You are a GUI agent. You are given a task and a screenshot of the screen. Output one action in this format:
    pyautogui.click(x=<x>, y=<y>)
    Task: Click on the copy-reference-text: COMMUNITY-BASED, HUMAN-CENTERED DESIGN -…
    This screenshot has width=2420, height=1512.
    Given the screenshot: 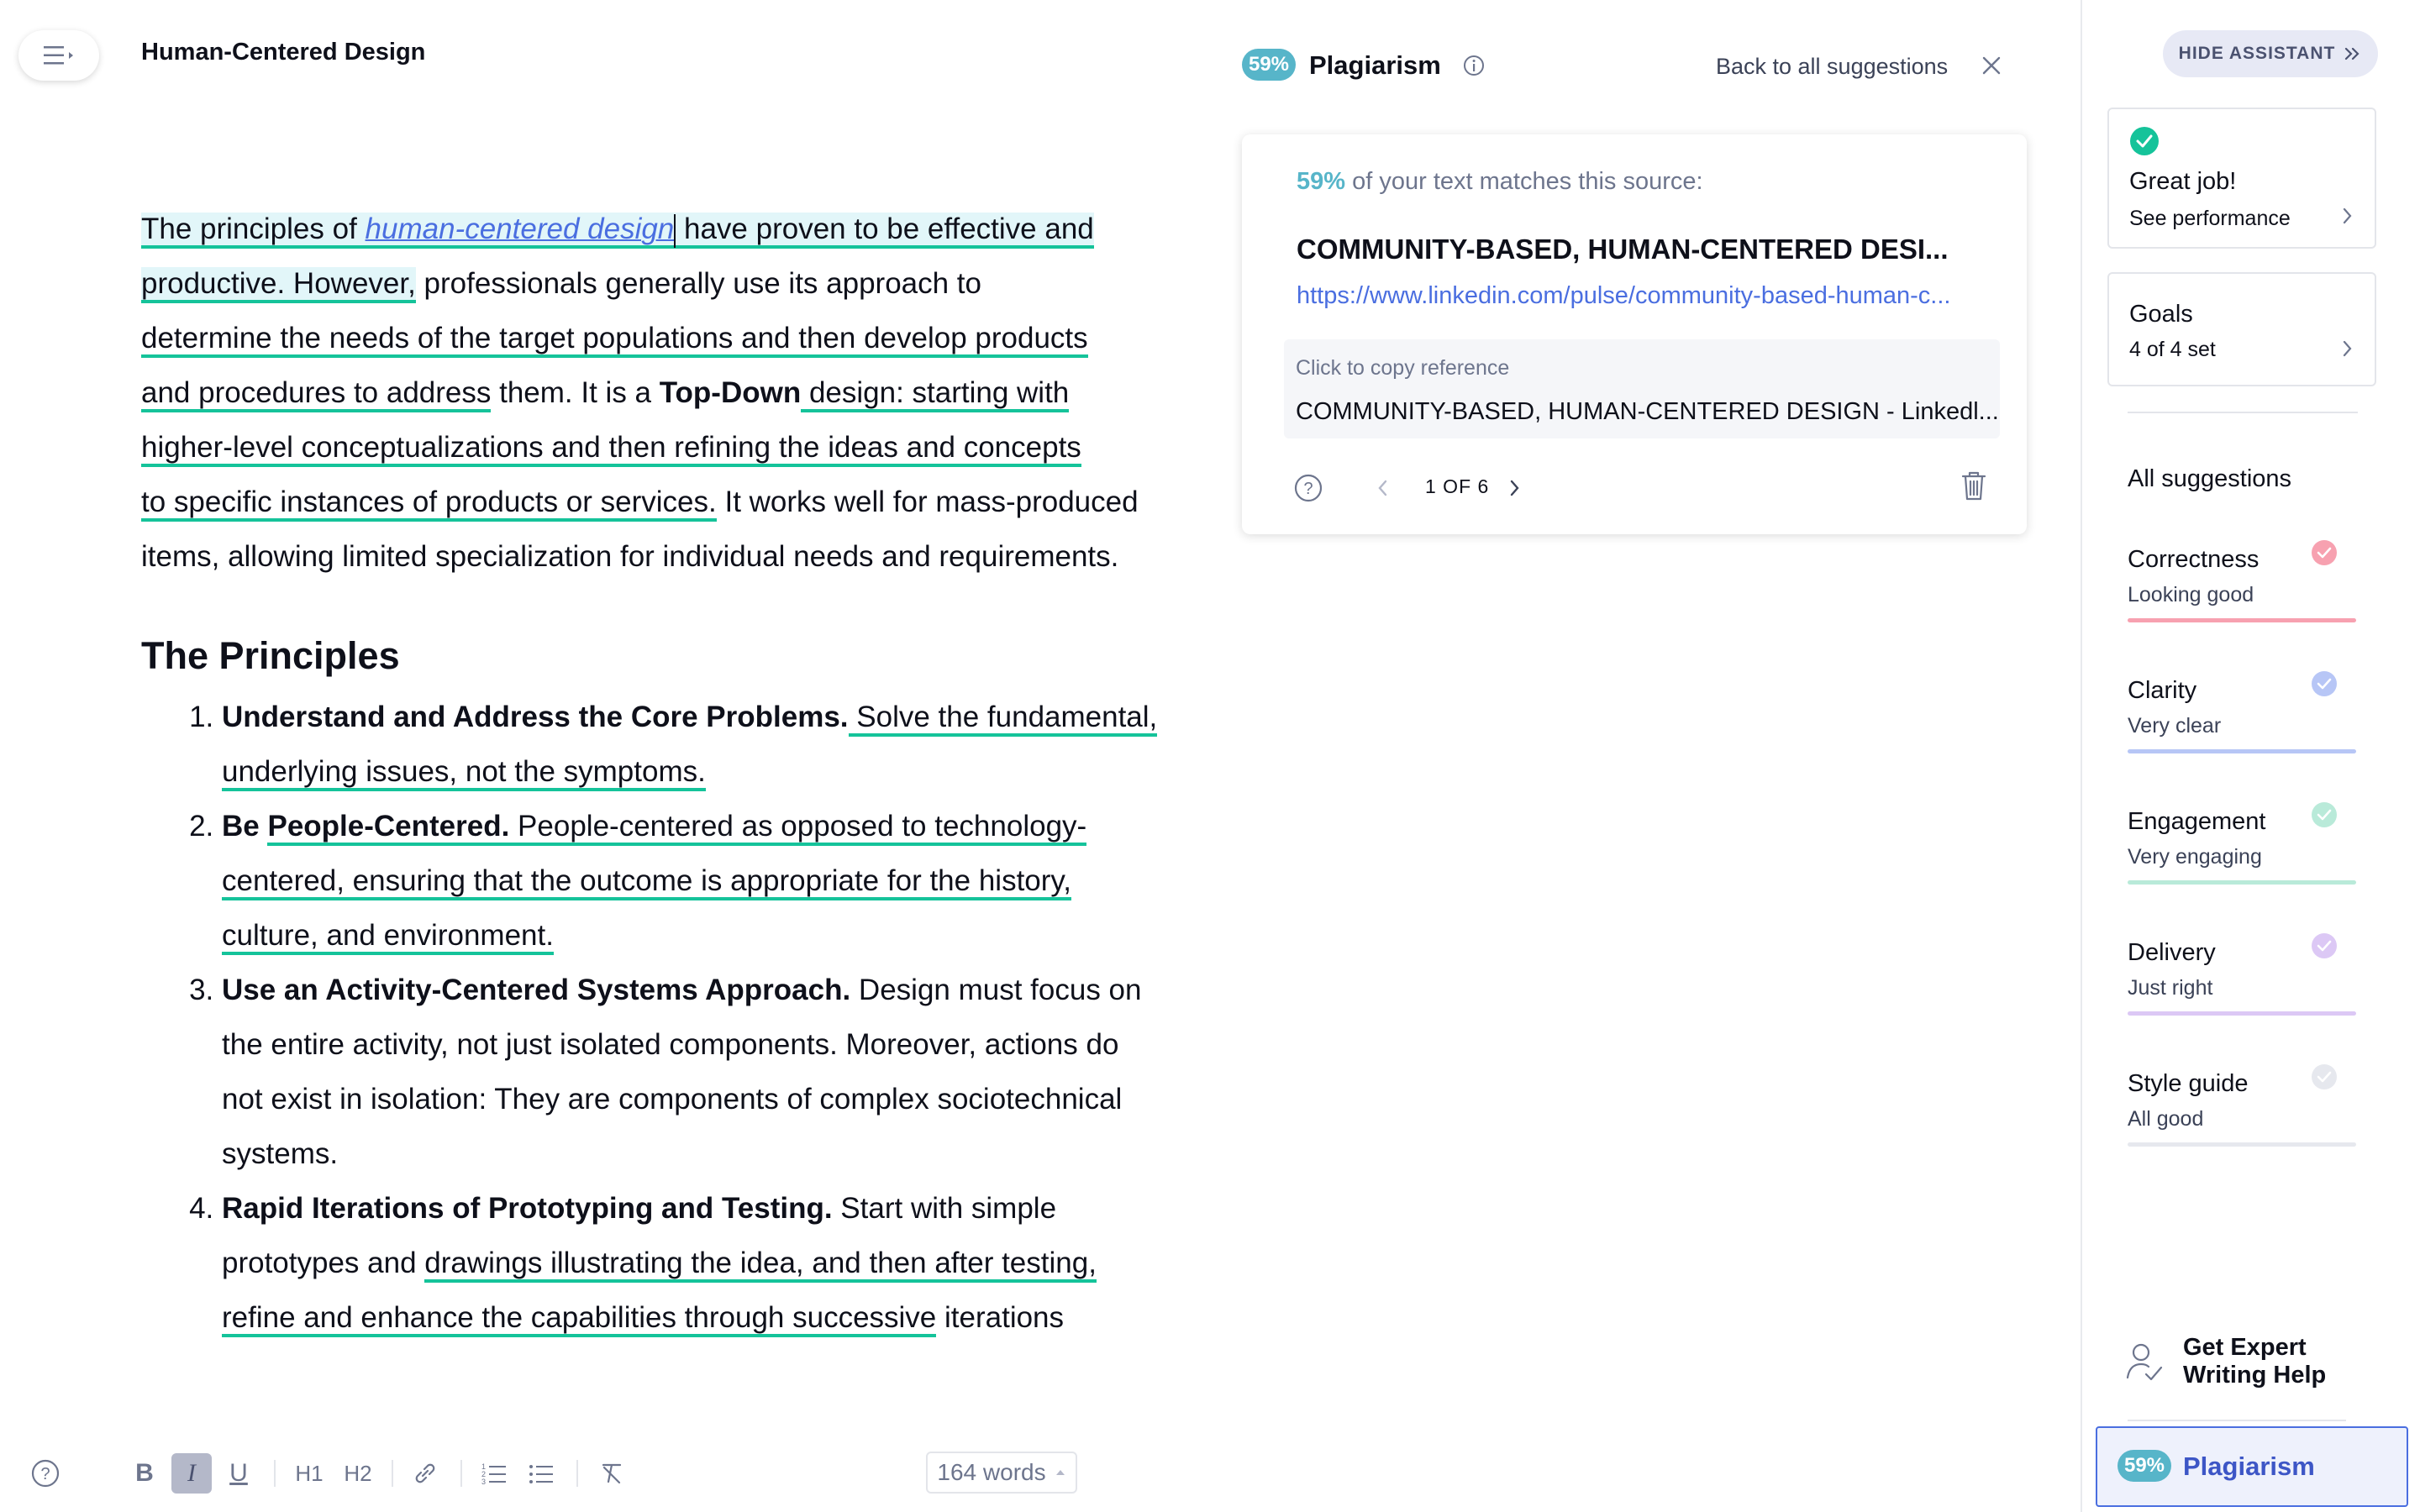 What is the action you would take?
    pyautogui.click(x=1648, y=411)
    